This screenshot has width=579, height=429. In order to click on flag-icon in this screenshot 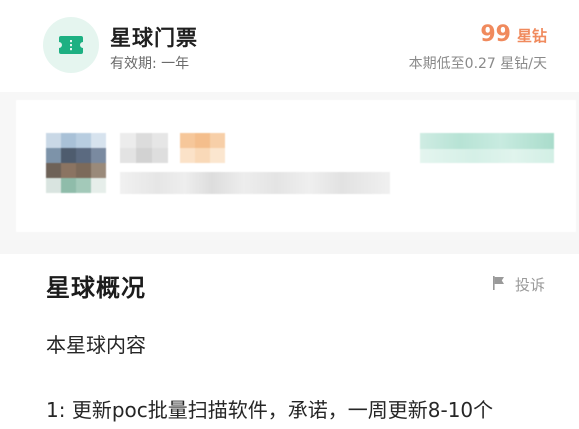, I will do `click(499, 285)`.